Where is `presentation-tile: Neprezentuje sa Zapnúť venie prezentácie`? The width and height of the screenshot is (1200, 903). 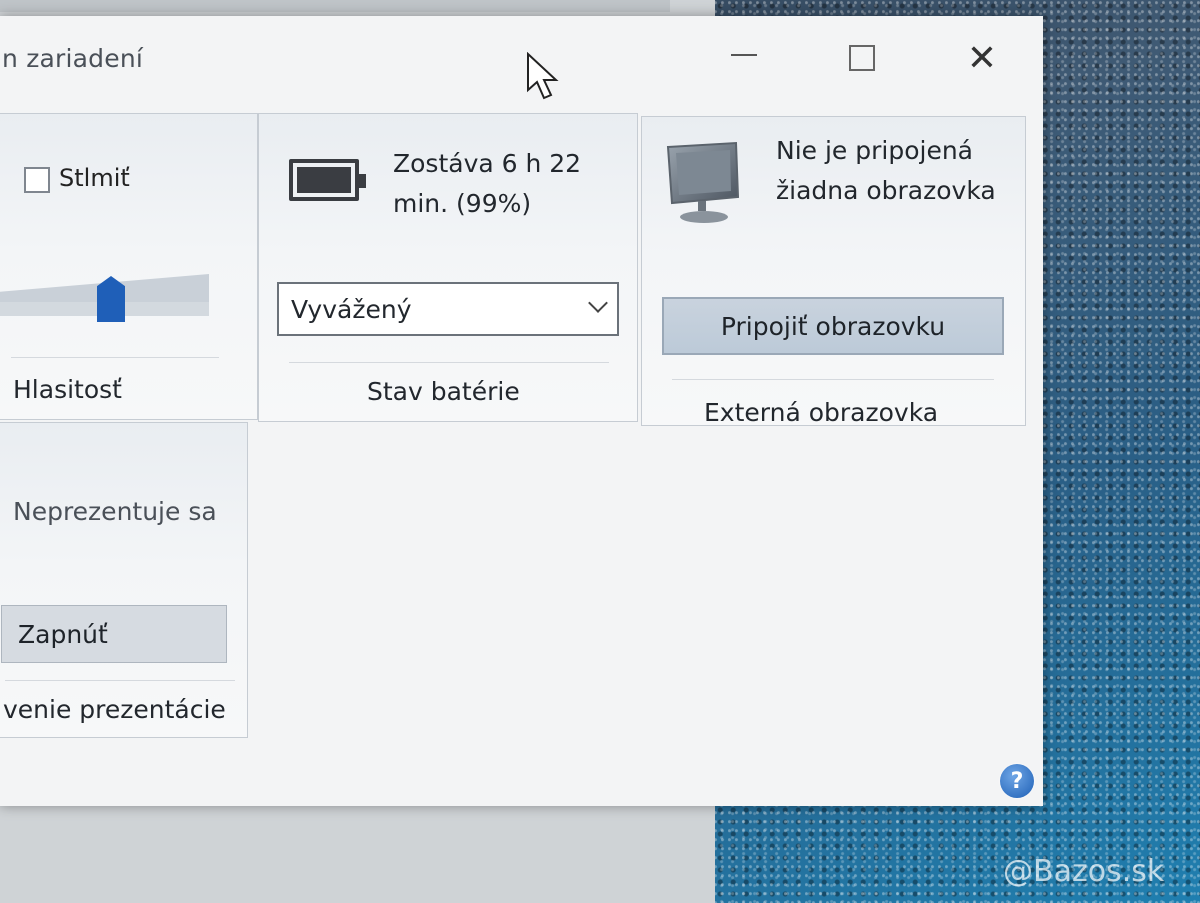
presentation-tile: Neprezentuje sa Zapnúť venie prezentácie is located at coordinates (124, 580).